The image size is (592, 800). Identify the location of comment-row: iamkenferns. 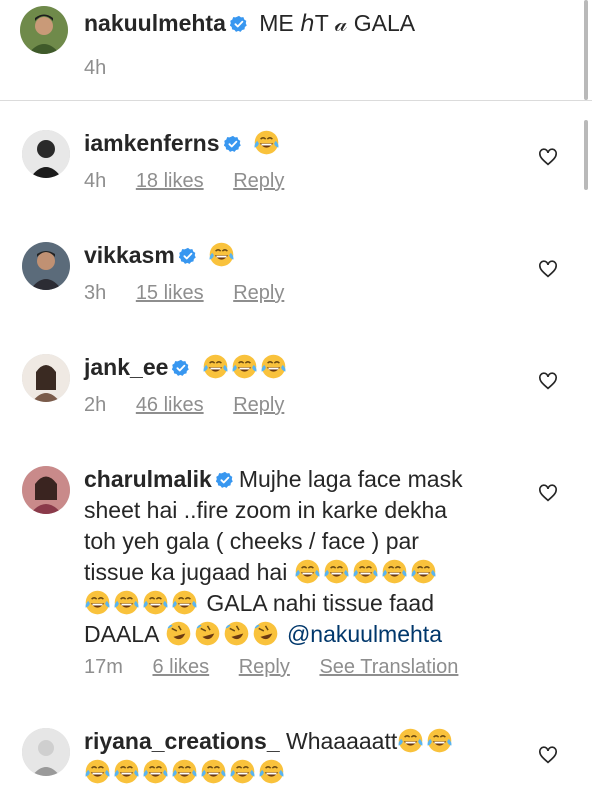
(304, 143).